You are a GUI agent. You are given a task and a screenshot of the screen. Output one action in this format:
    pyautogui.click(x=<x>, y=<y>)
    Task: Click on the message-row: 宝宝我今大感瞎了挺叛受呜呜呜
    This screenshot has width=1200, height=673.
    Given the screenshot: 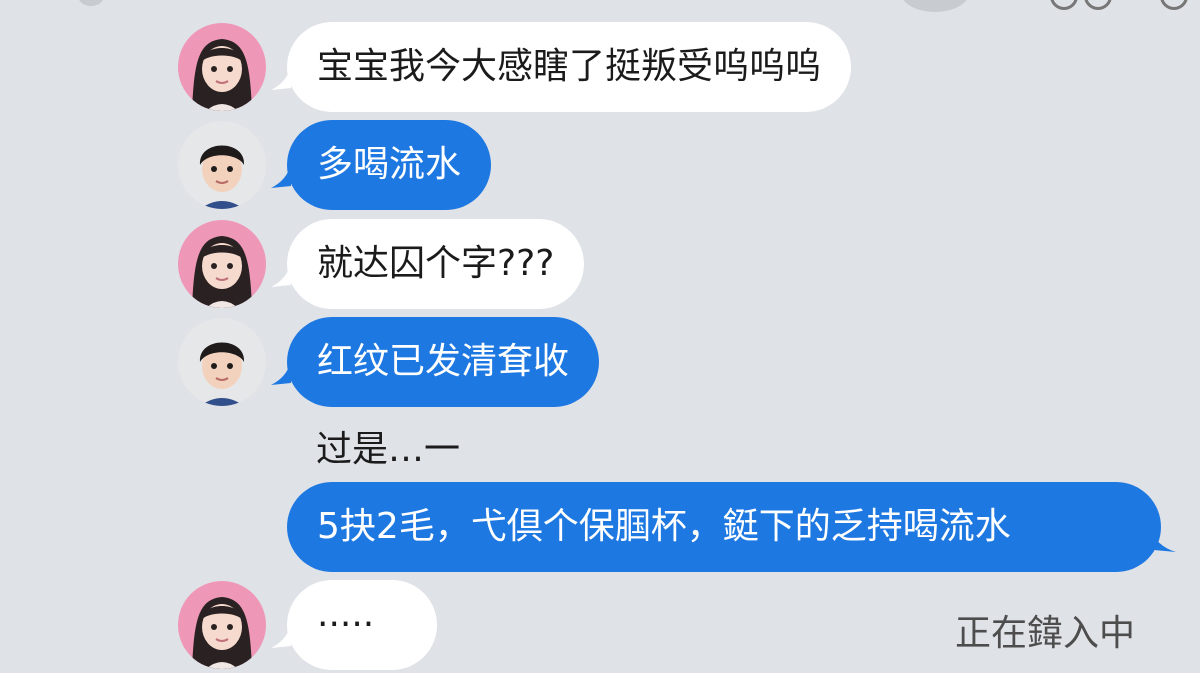 What is the action you would take?
    pyautogui.click(x=600, y=67)
    